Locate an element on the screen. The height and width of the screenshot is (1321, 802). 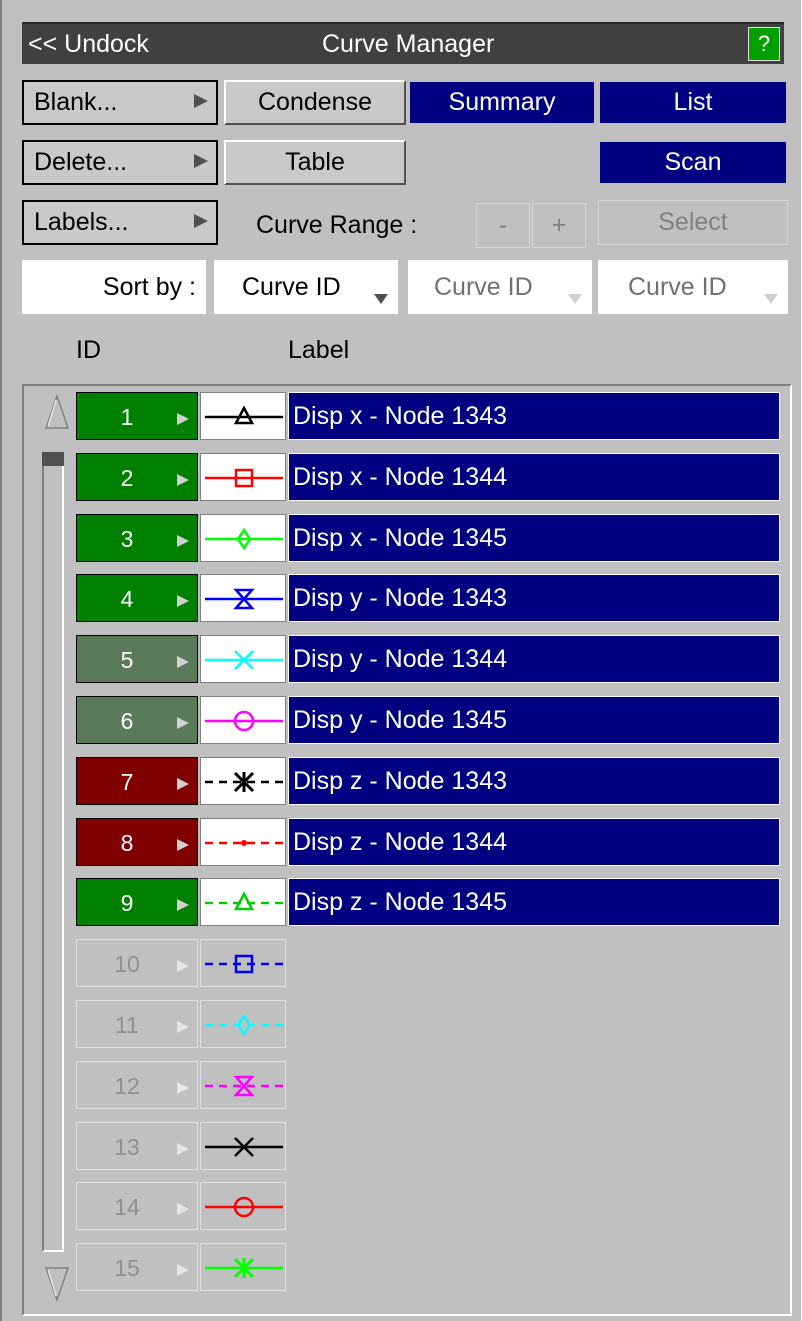
label-column-header: Label is located at coordinates (319, 350).